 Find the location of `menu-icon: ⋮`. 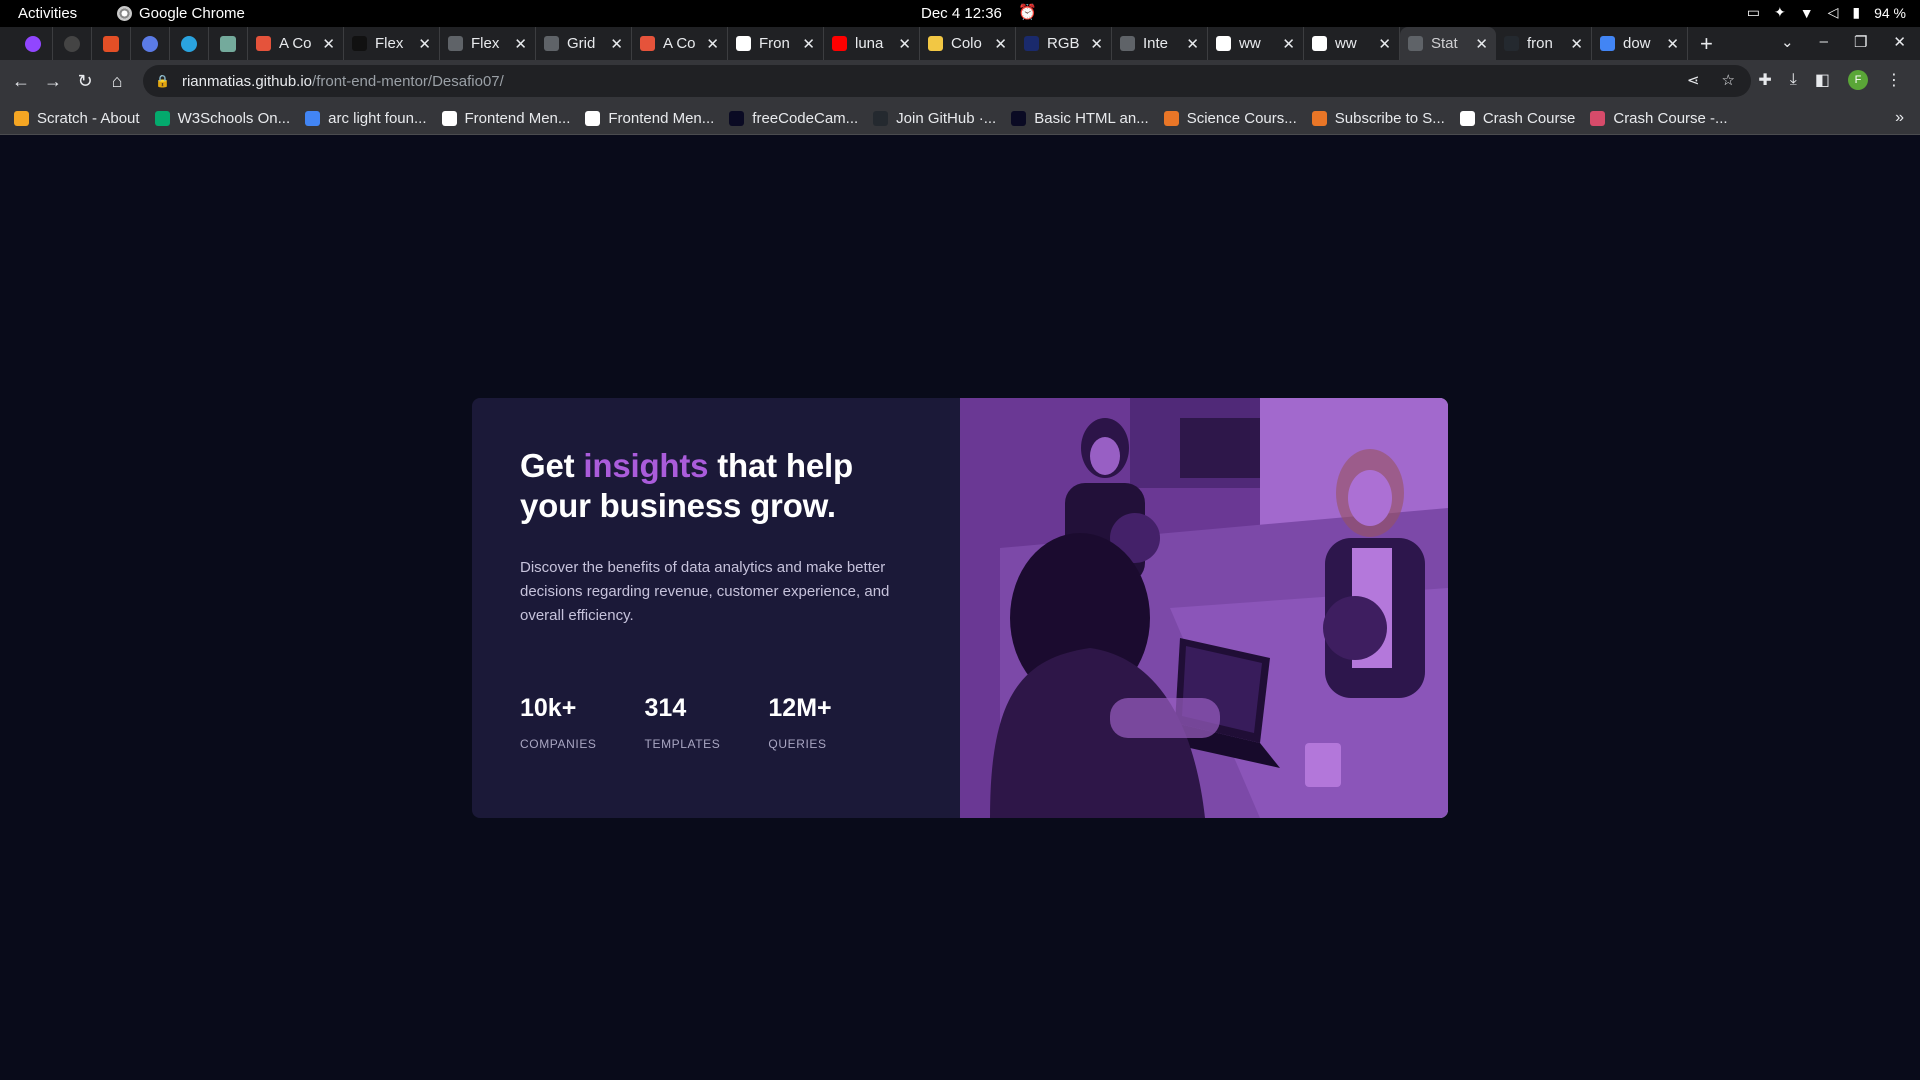

menu-icon: ⋮ is located at coordinates (1894, 80).